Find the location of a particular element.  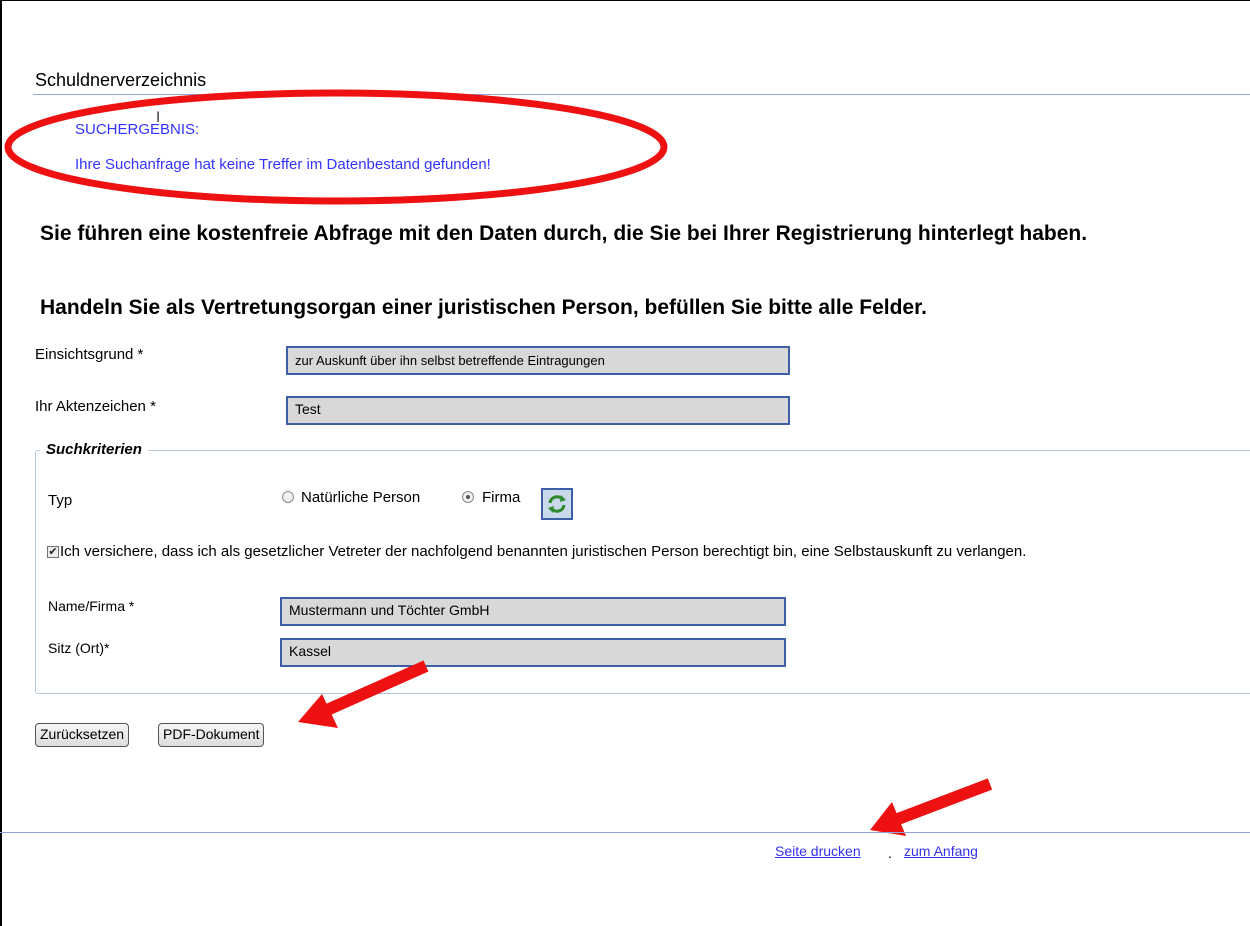

window-border-top is located at coordinates (625, 0).